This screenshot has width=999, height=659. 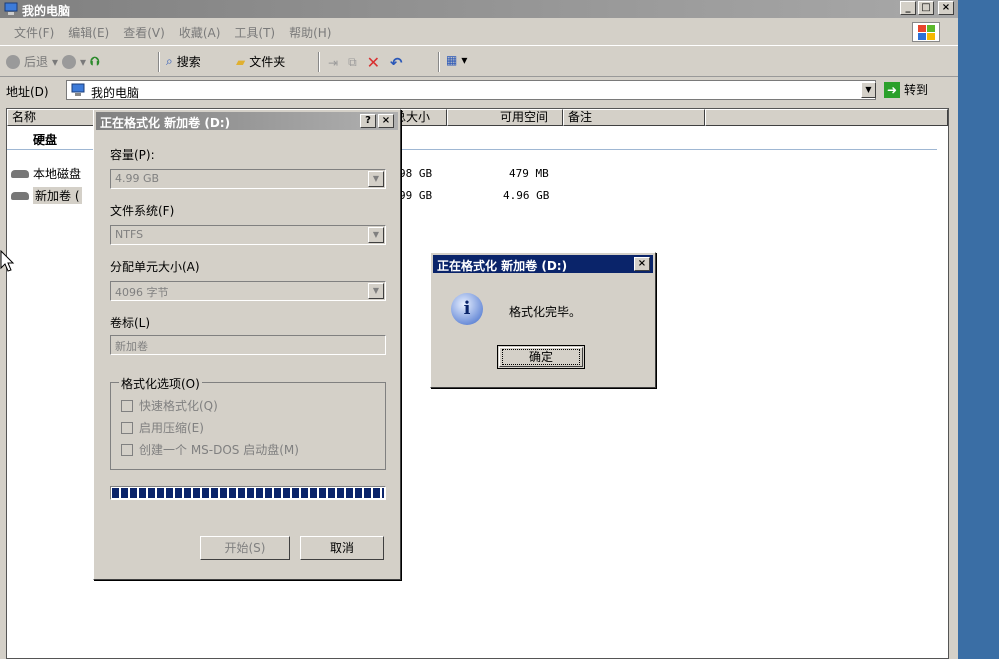 What do you see at coordinates (13, 61) in the screenshot?
I see `back-icon` at bounding box center [13, 61].